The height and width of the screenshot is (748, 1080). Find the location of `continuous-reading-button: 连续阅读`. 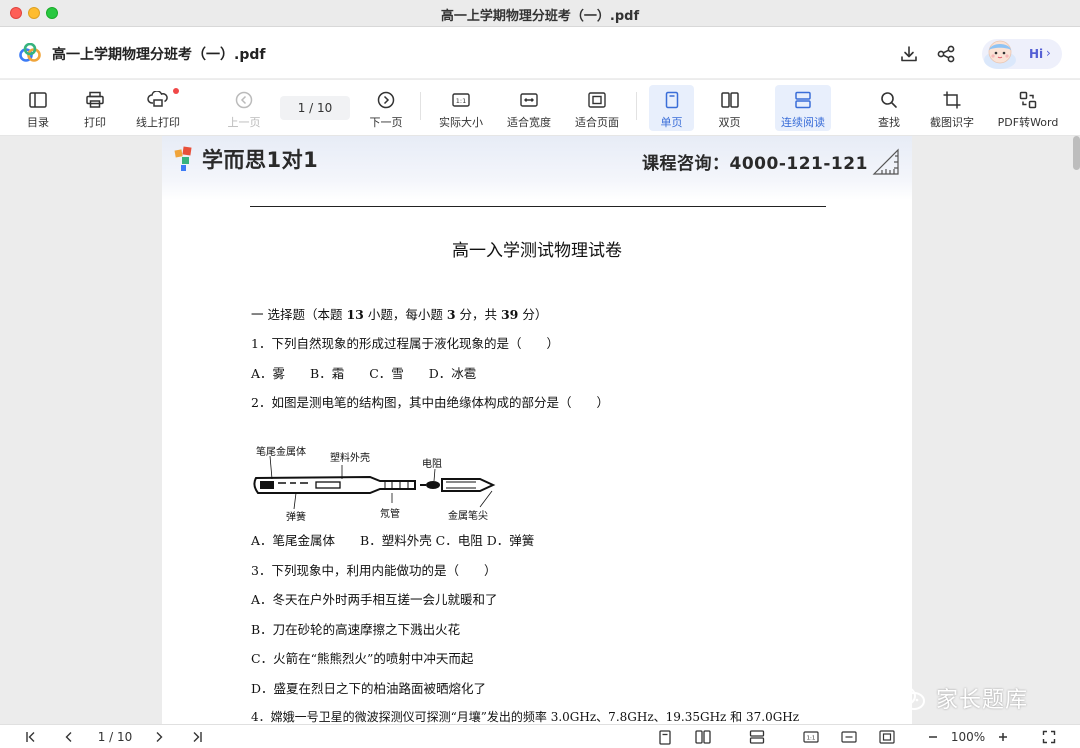

continuous-reading-button: 连续阅读 is located at coordinates (803, 108).